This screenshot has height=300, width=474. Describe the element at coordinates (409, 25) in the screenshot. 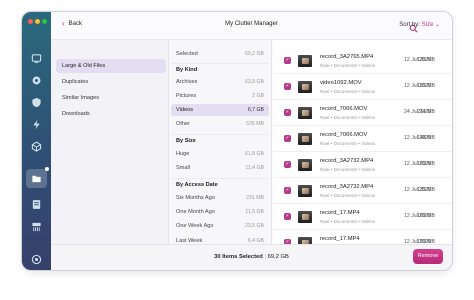

I see `sort-label: Sort by:` at that location.